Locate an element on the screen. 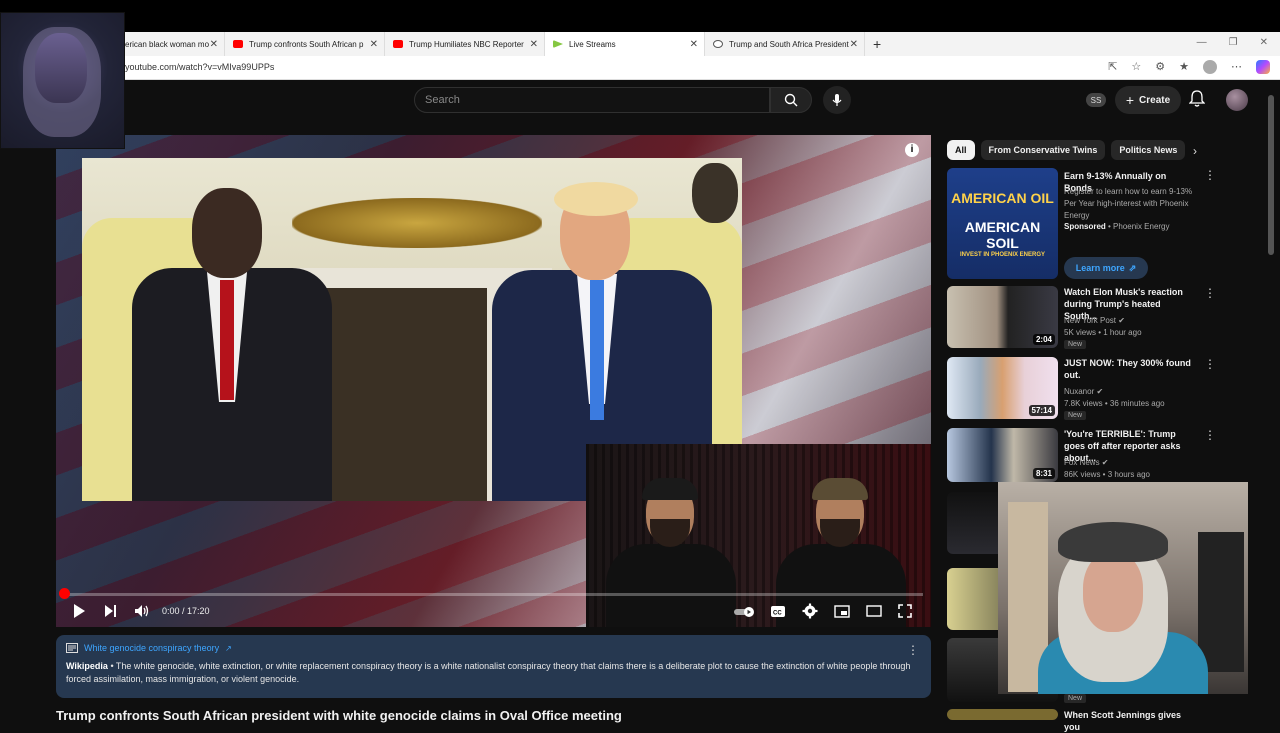  more-menu-icon: ⋯ is located at coordinates (1236, 67).